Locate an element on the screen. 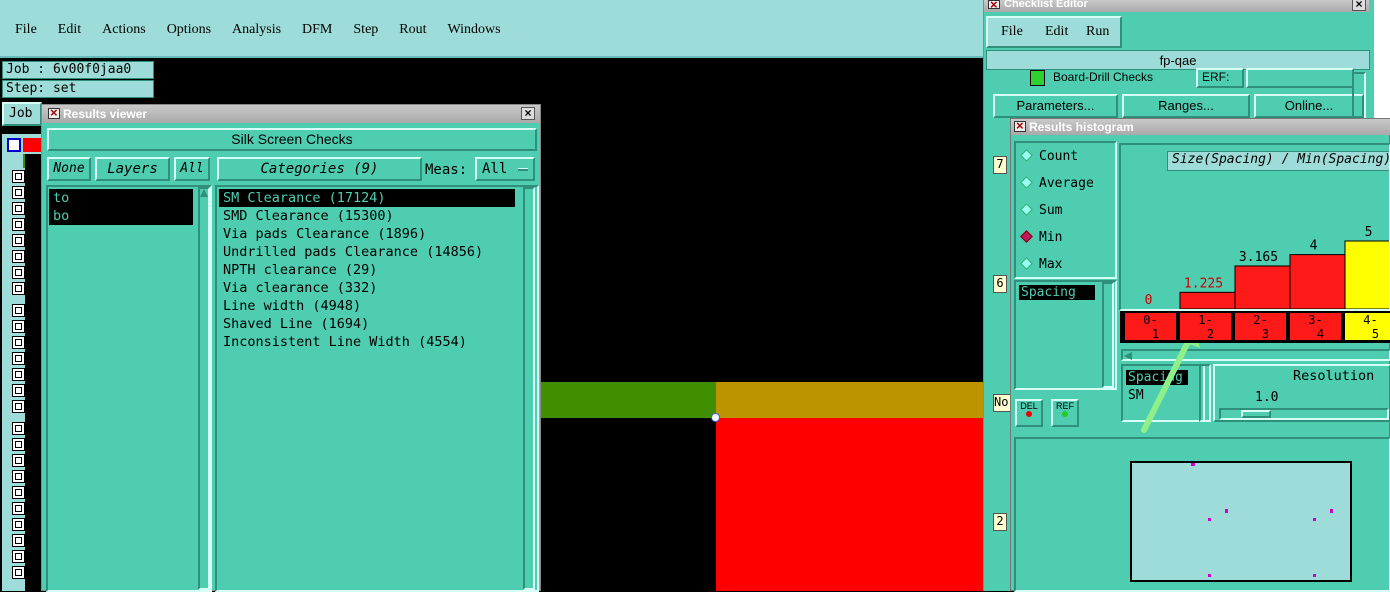 This screenshot has height=592, width=1390. mode-max-radio: Max is located at coordinates (1065, 264).